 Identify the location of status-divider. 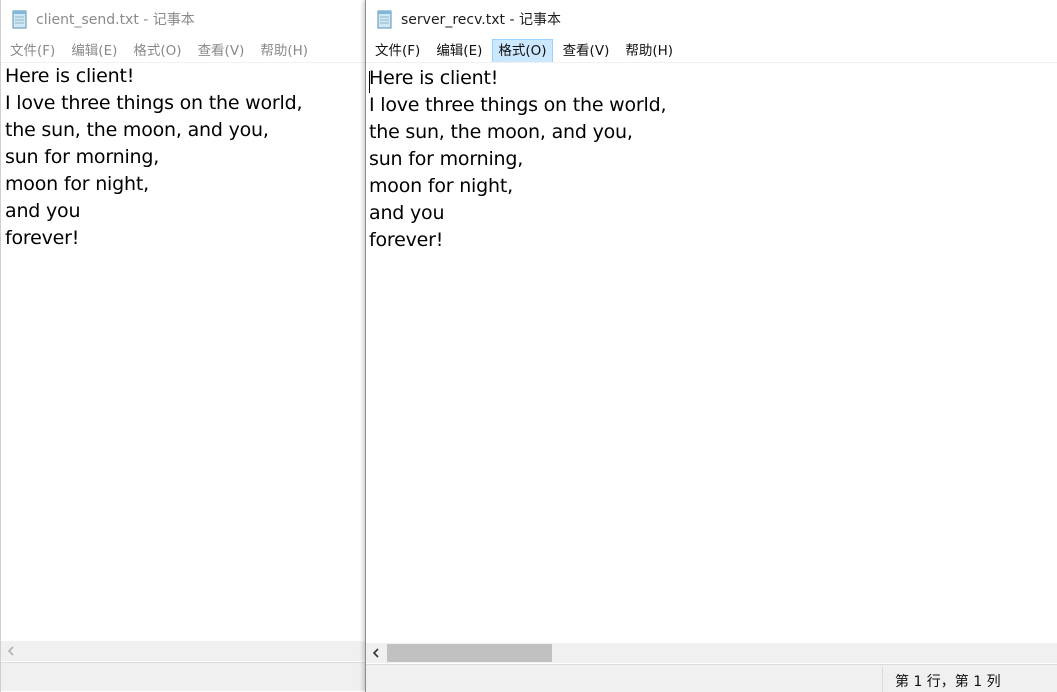
(882, 679).